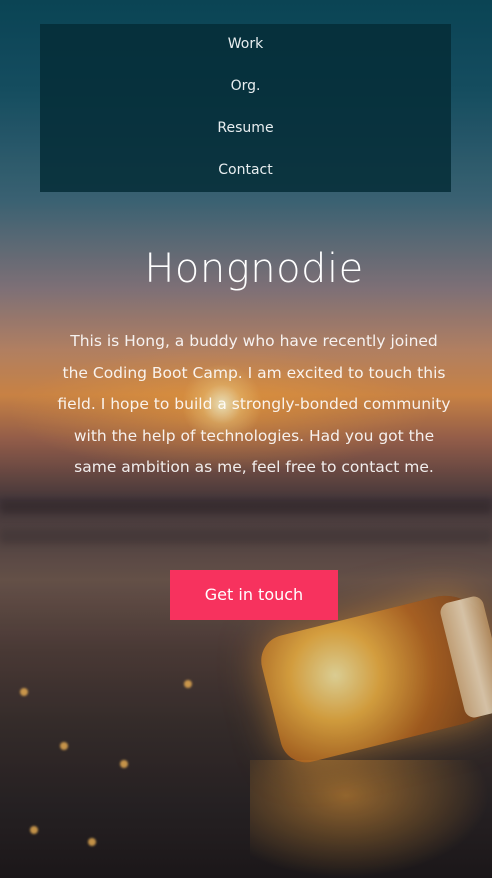 The height and width of the screenshot is (878, 492). Describe the element at coordinates (245, 171) in the screenshot. I see `nav-item-contact: Contact` at that location.